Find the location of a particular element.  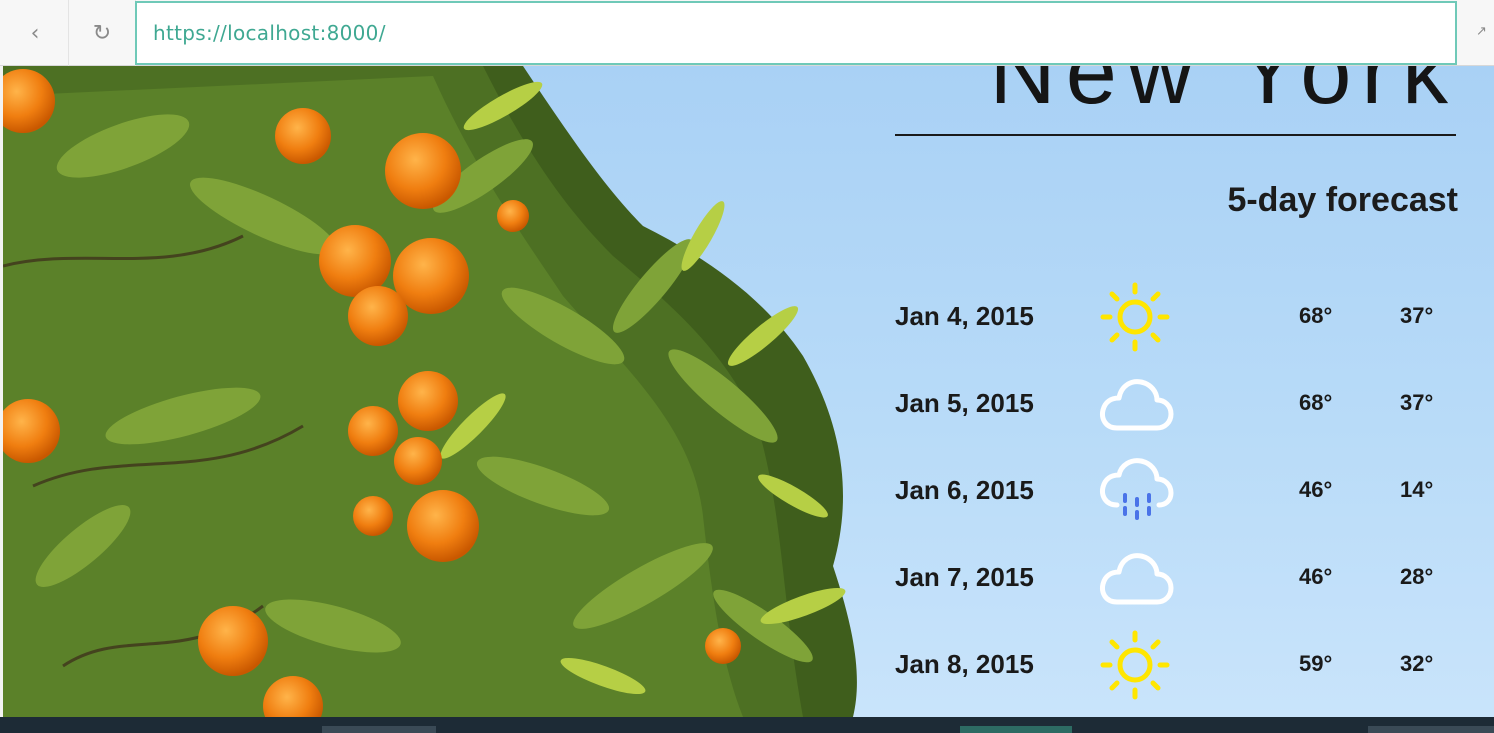

forecast-row: Jan 4, 2015 68° 37° is located at coordinates (1175, 317).